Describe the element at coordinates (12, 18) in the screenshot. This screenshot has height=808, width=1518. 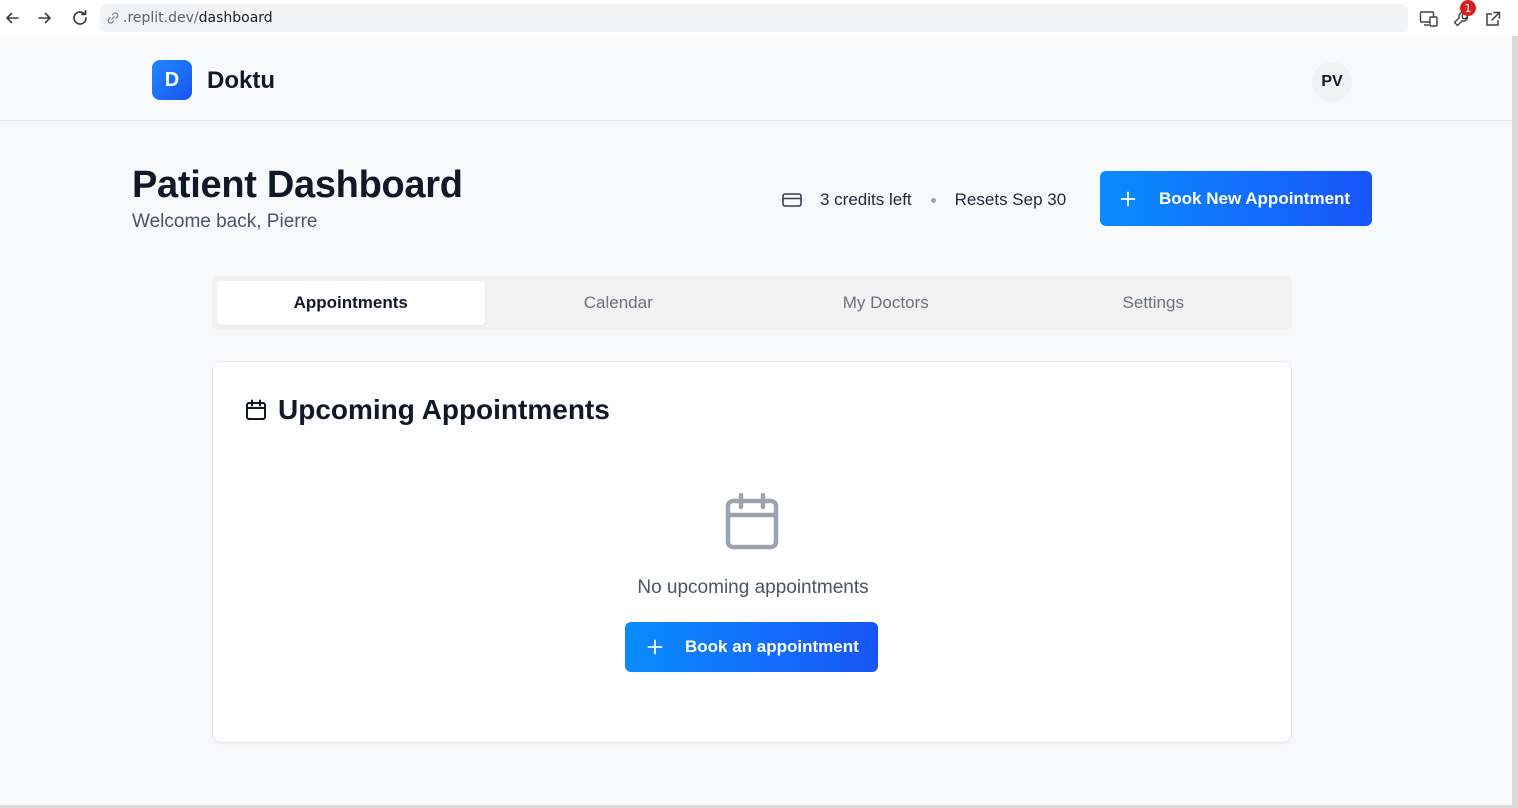
I see `back-icon` at that location.